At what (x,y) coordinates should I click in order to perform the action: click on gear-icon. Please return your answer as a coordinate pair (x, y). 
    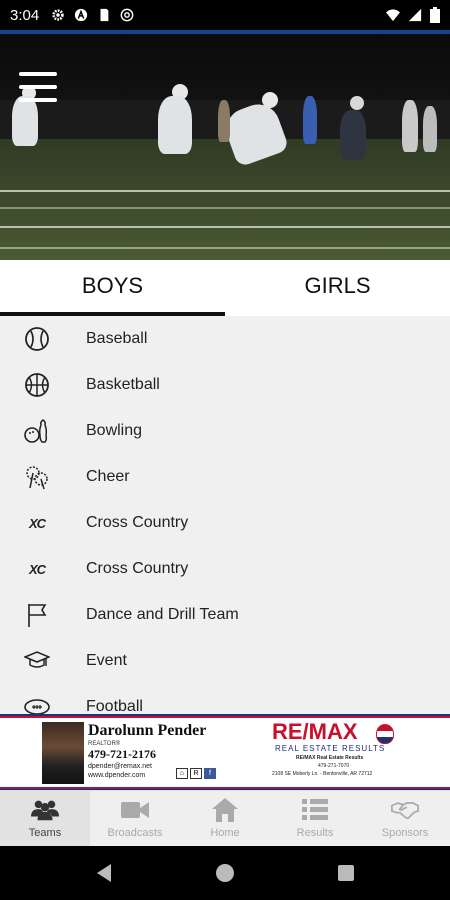
    Looking at the image, I should click on (58, 15).